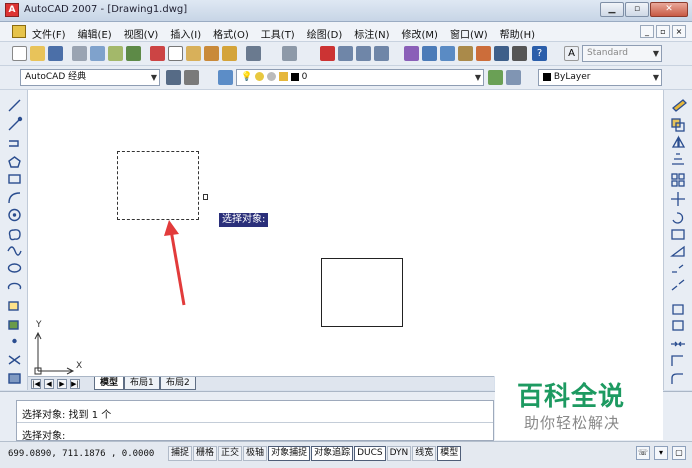 The image size is (692, 468). Describe the element at coordinates (360, 77) in the screenshot. I see `layer-select: 💡 0 ▼` at that location.